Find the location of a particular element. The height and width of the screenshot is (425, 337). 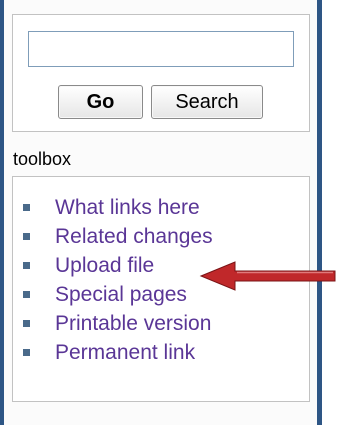

permanent-link-link: Permanent link is located at coordinates (125, 352).